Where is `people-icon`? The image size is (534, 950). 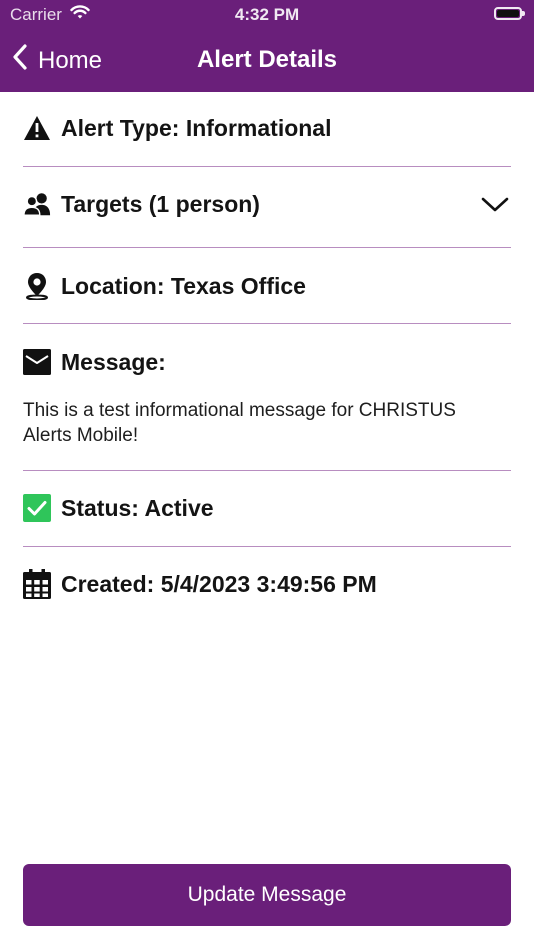
people-icon is located at coordinates (37, 204).